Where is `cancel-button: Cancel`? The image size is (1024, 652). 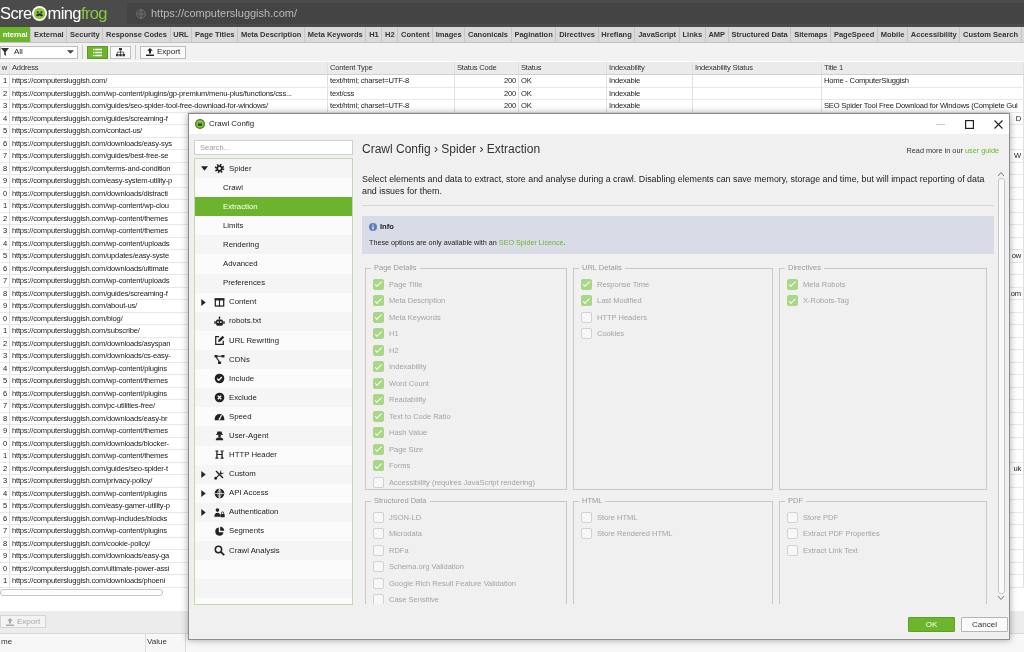 cancel-button: Cancel is located at coordinates (984, 624).